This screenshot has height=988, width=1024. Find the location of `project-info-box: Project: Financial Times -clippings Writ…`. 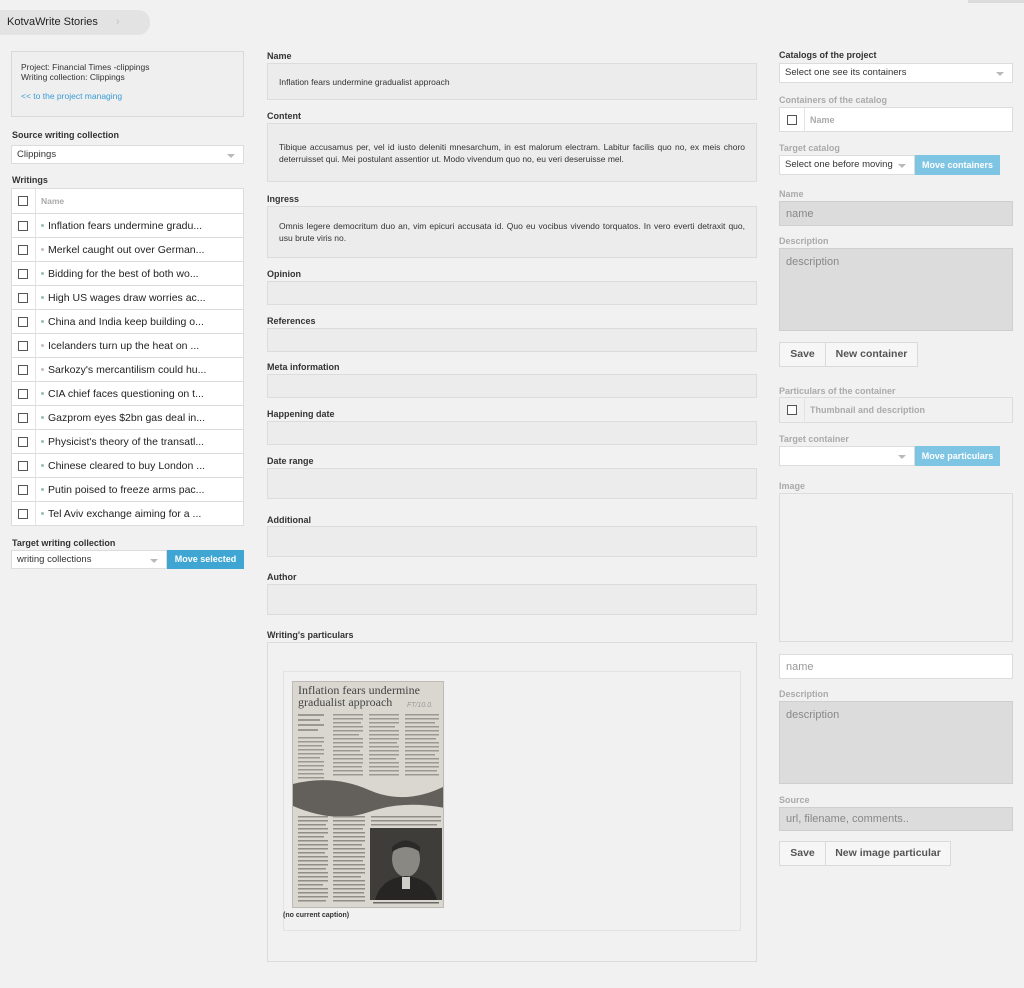

project-info-box: Project: Financial Times -clippings Writ… is located at coordinates (127, 84).